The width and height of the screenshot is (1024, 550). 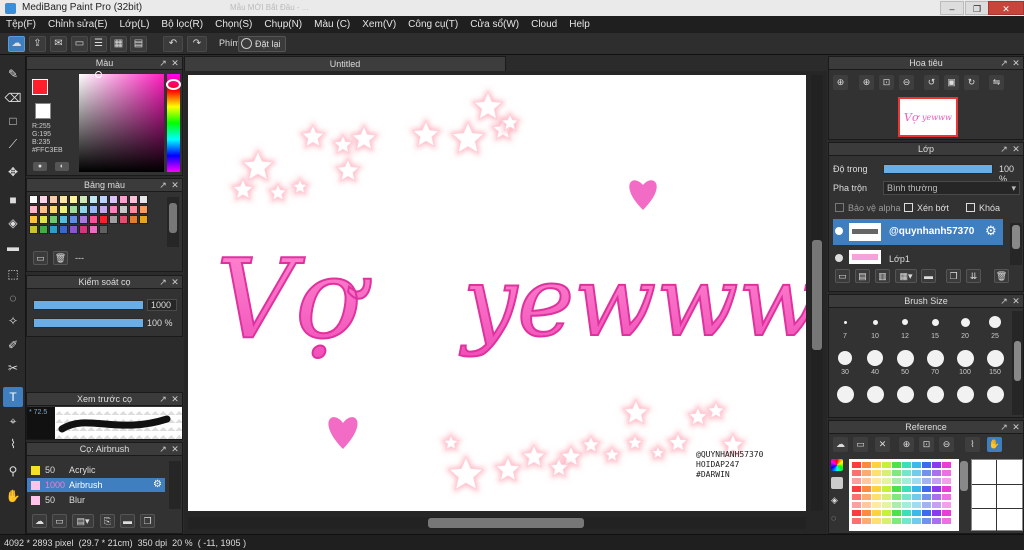 What do you see at coordinates (1017, 361) in the screenshot?
I see `brush-size-scroll-thumb` at bounding box center [1017, 361].